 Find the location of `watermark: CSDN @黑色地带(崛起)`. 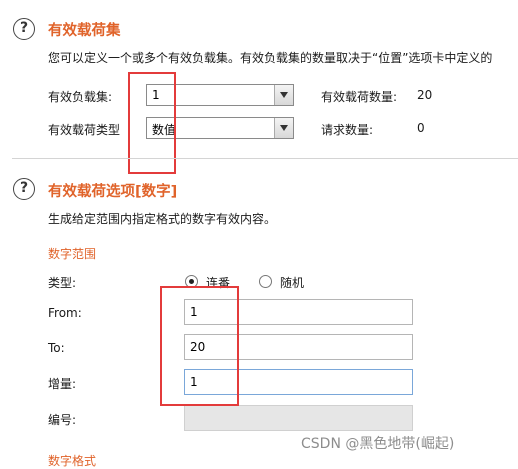

watermark: CSDN @黑色地带(崛起) is located at coordinates (378, 444).